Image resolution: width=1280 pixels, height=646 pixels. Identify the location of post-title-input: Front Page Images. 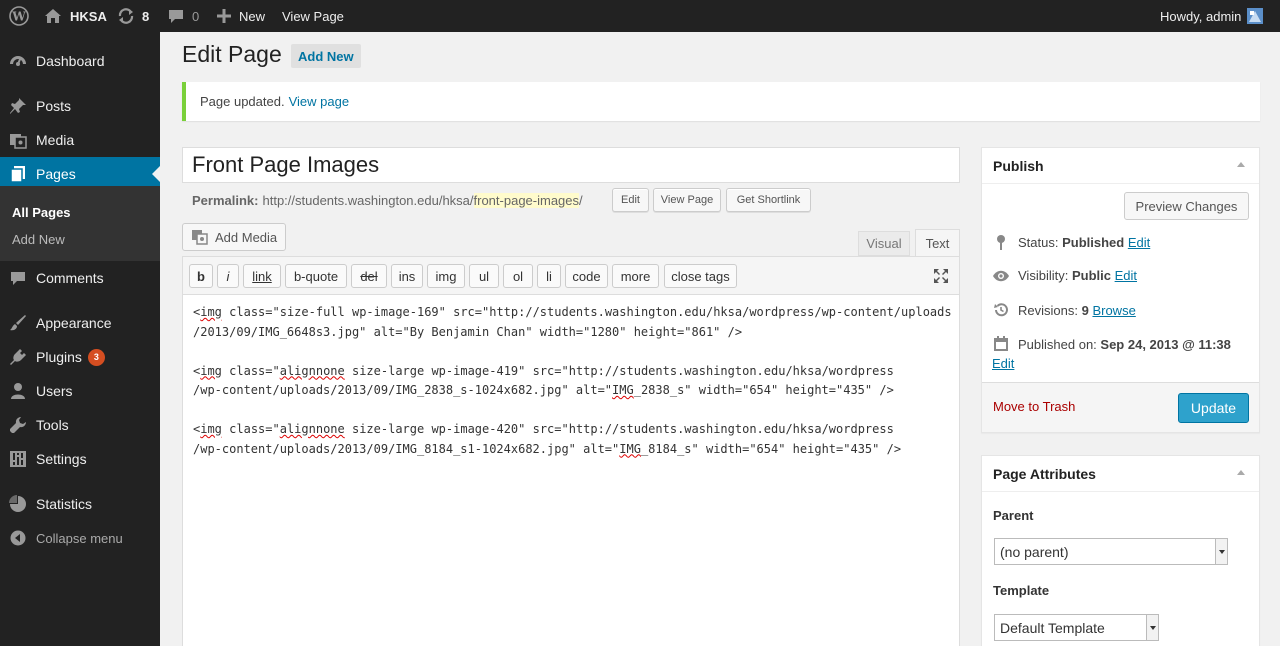
(571, 165).